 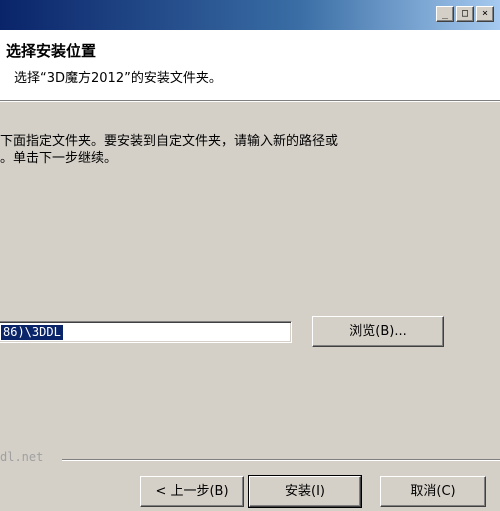 I want to click on instruction-line-2: 。单击下一步继续。, so click(x=59, y=158).